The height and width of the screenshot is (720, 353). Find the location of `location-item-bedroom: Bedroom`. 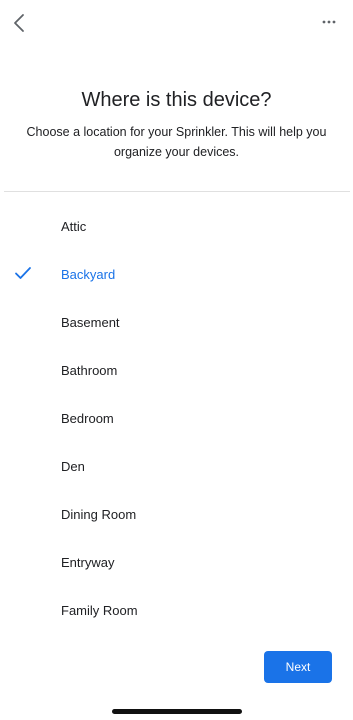

location-item-bedroom: Bedroom is located at coordinates (176, 418).